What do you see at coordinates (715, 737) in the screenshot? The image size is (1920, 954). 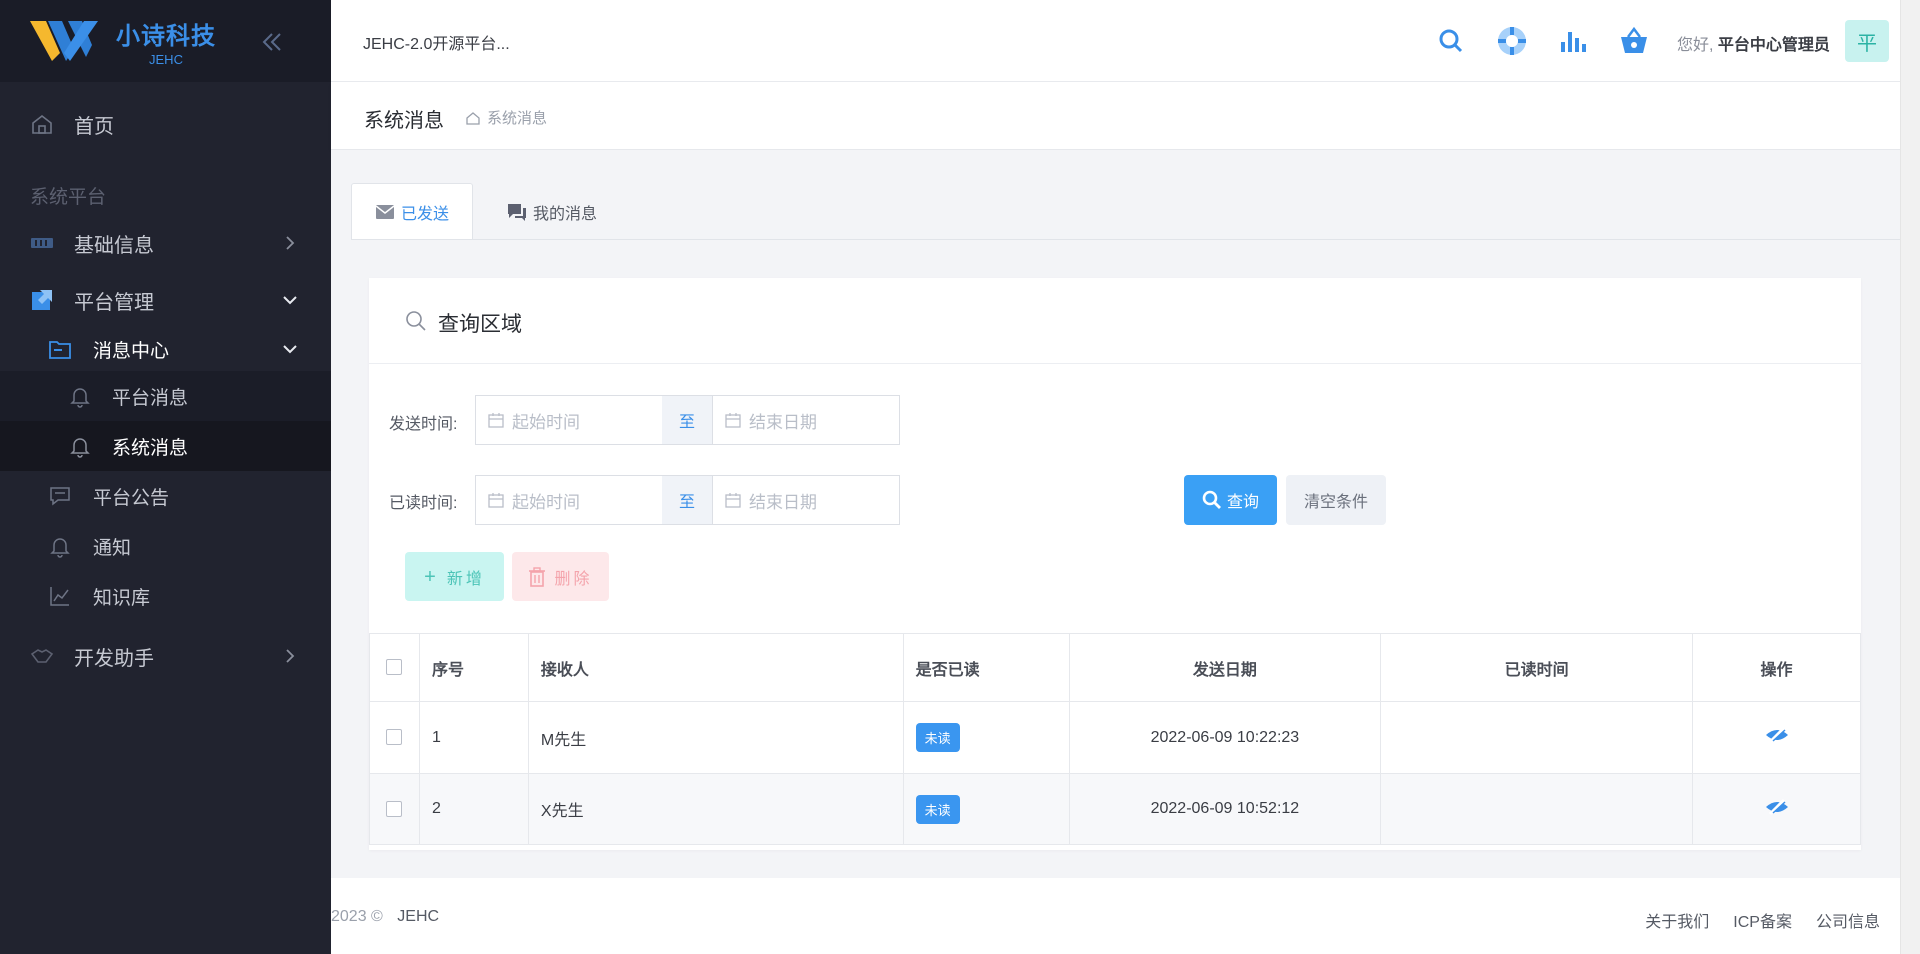 I see `row-receiver: M先生` at bounding box center [715, 737].